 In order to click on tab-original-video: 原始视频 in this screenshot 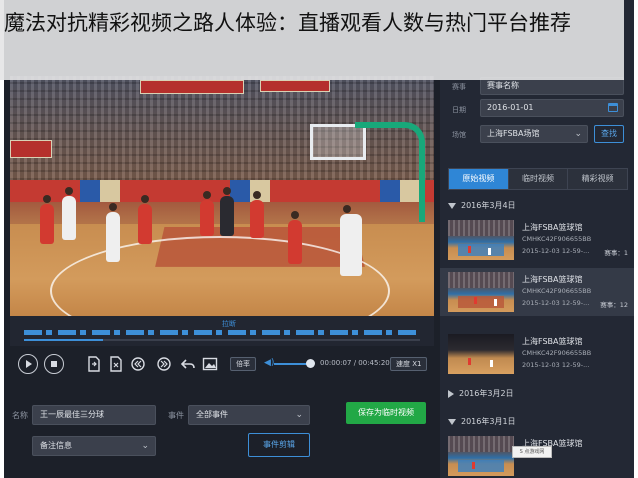, I will do `click(479, 179)`.